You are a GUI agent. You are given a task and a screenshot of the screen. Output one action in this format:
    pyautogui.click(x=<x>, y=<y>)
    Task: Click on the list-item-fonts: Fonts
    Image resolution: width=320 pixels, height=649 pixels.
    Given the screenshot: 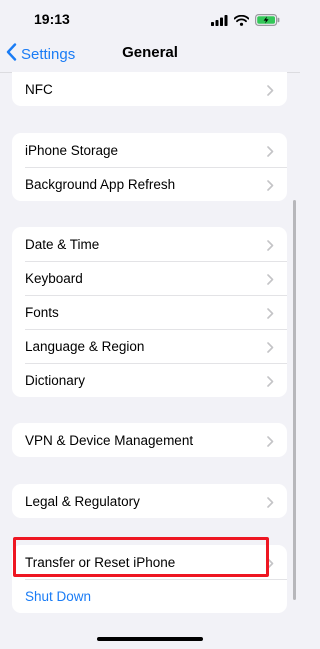 What is the action you would take?
    pyautogui.click(x=149, y=312)
    